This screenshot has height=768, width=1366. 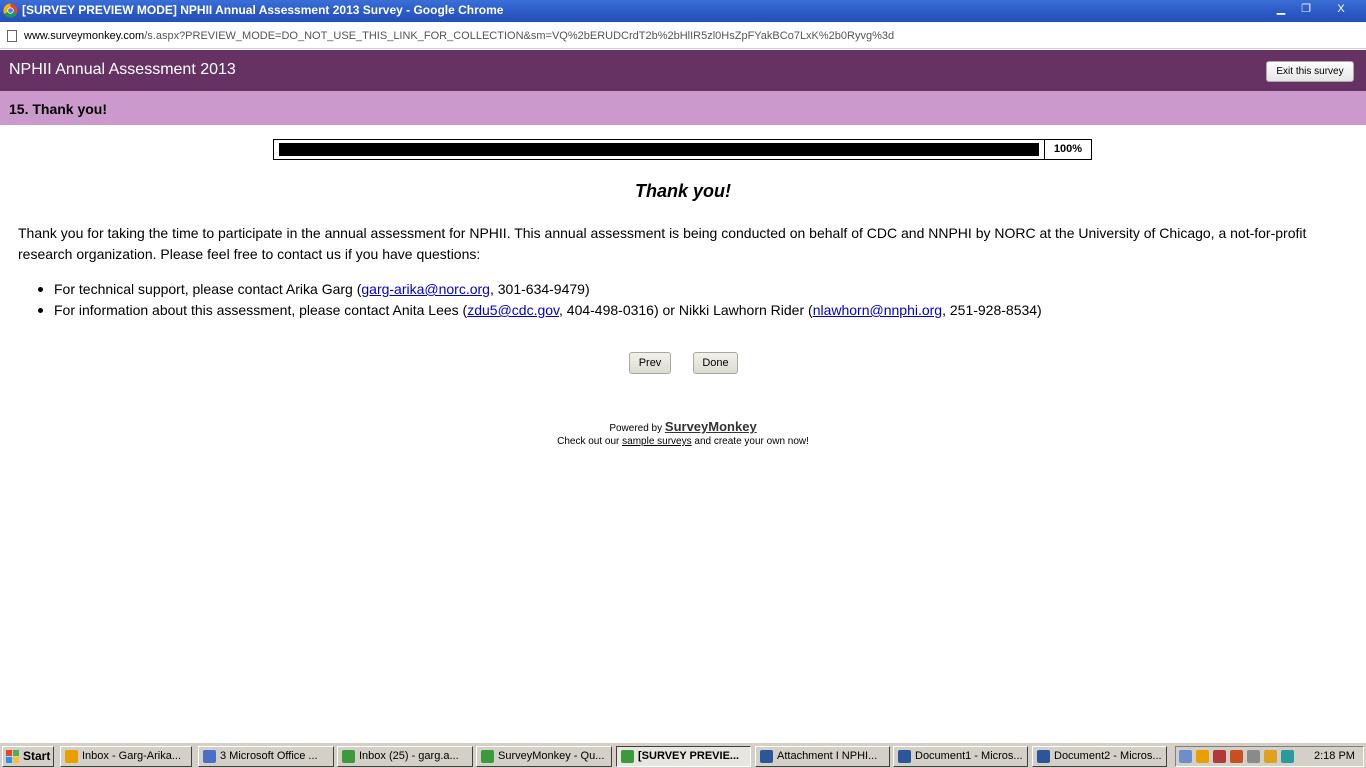 I want to click on start-label: Start, so click(x=37, y=756).